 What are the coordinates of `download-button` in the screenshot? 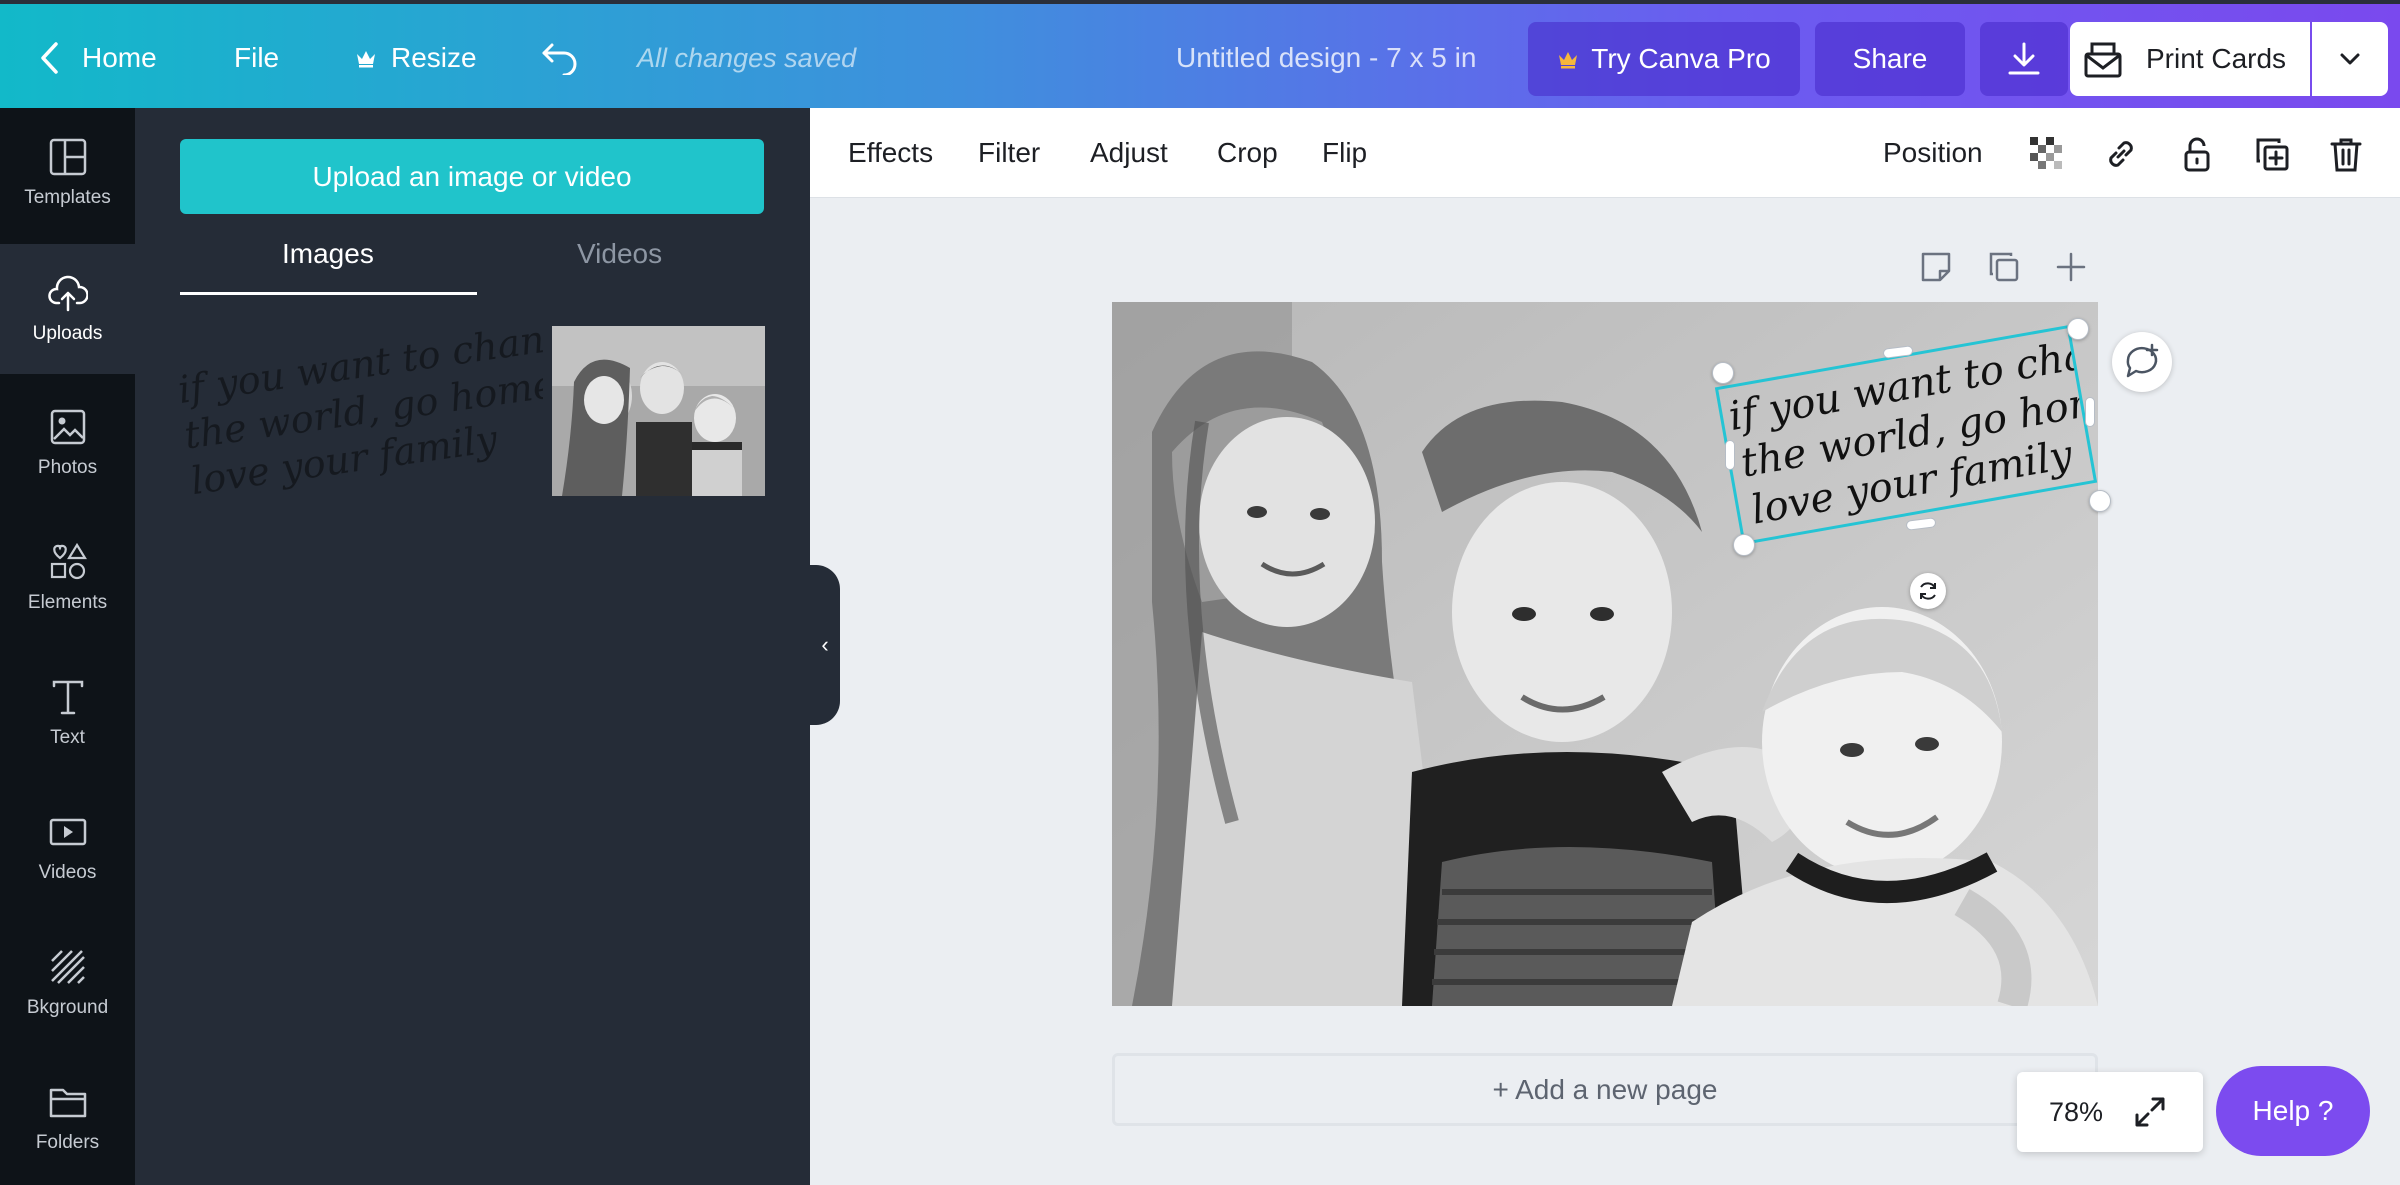 It's located at (2024, 59).